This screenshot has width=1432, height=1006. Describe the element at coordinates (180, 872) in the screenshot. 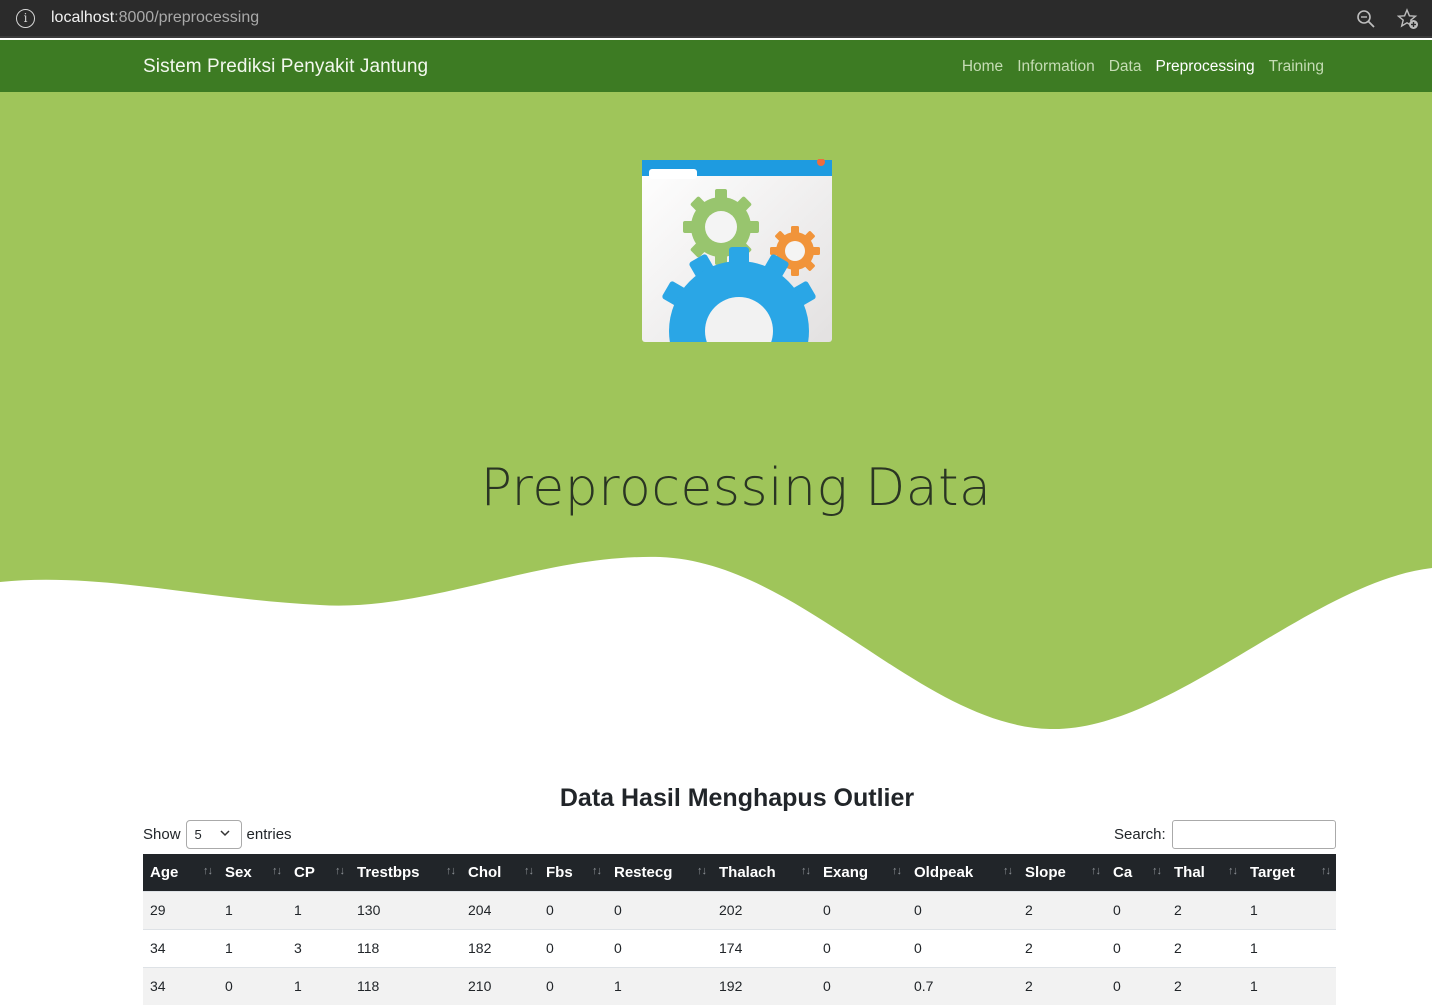

I see `column-header-age: Age ↑↓` at that location.